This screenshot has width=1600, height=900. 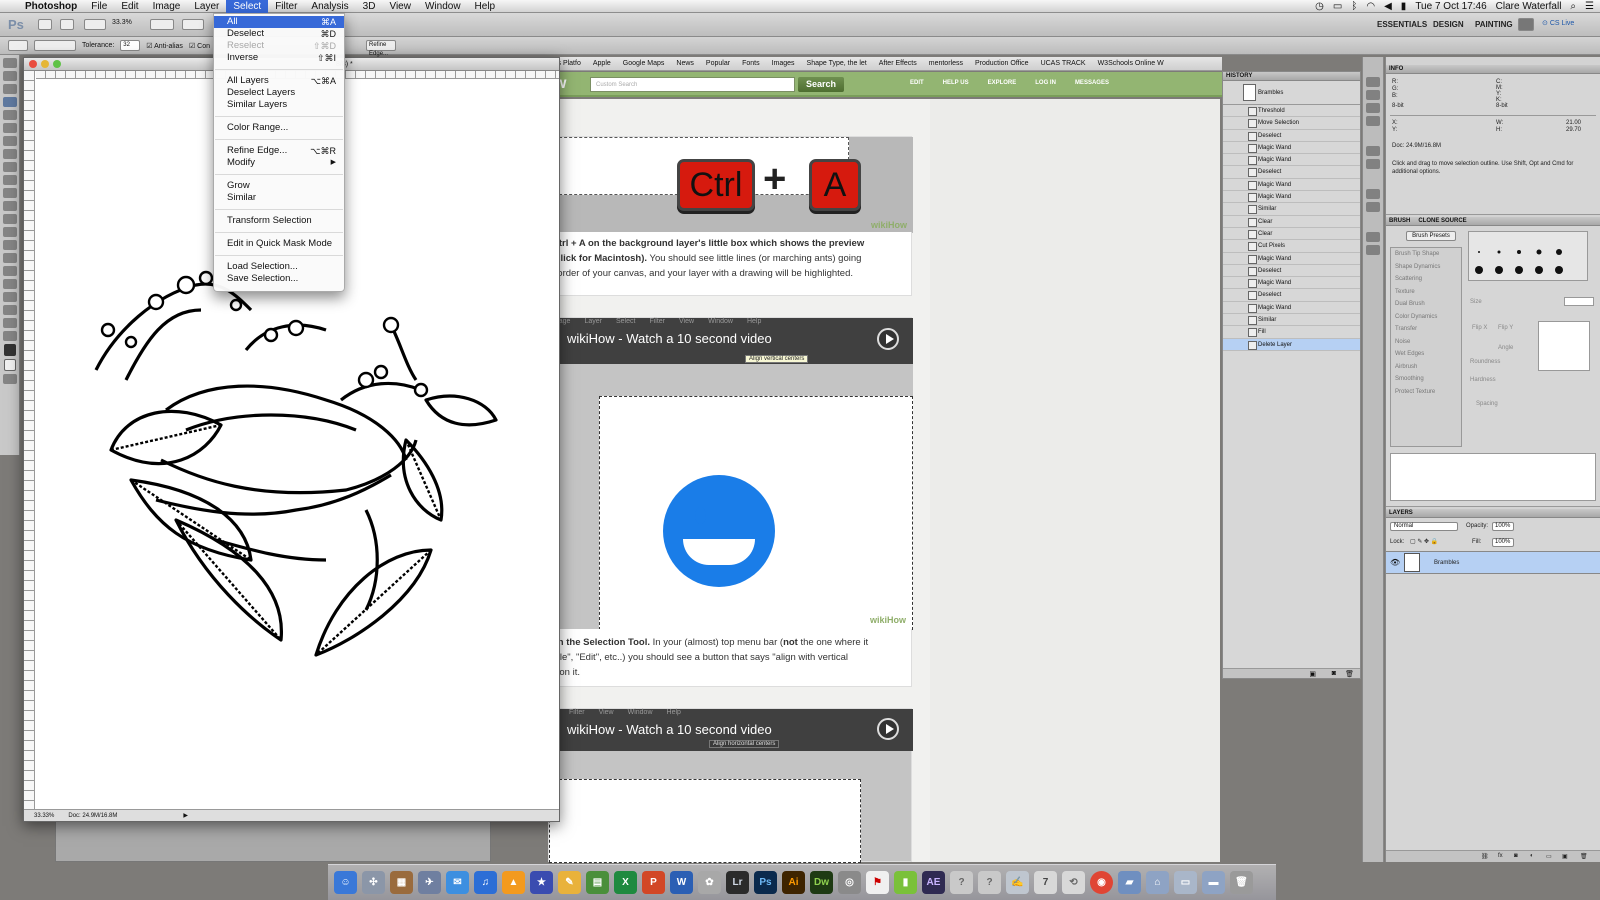 What do you see at coordinates (1045, 882) in the screenshot?
I see `calendar-icon: 7` at bounding box center [1045, 882].